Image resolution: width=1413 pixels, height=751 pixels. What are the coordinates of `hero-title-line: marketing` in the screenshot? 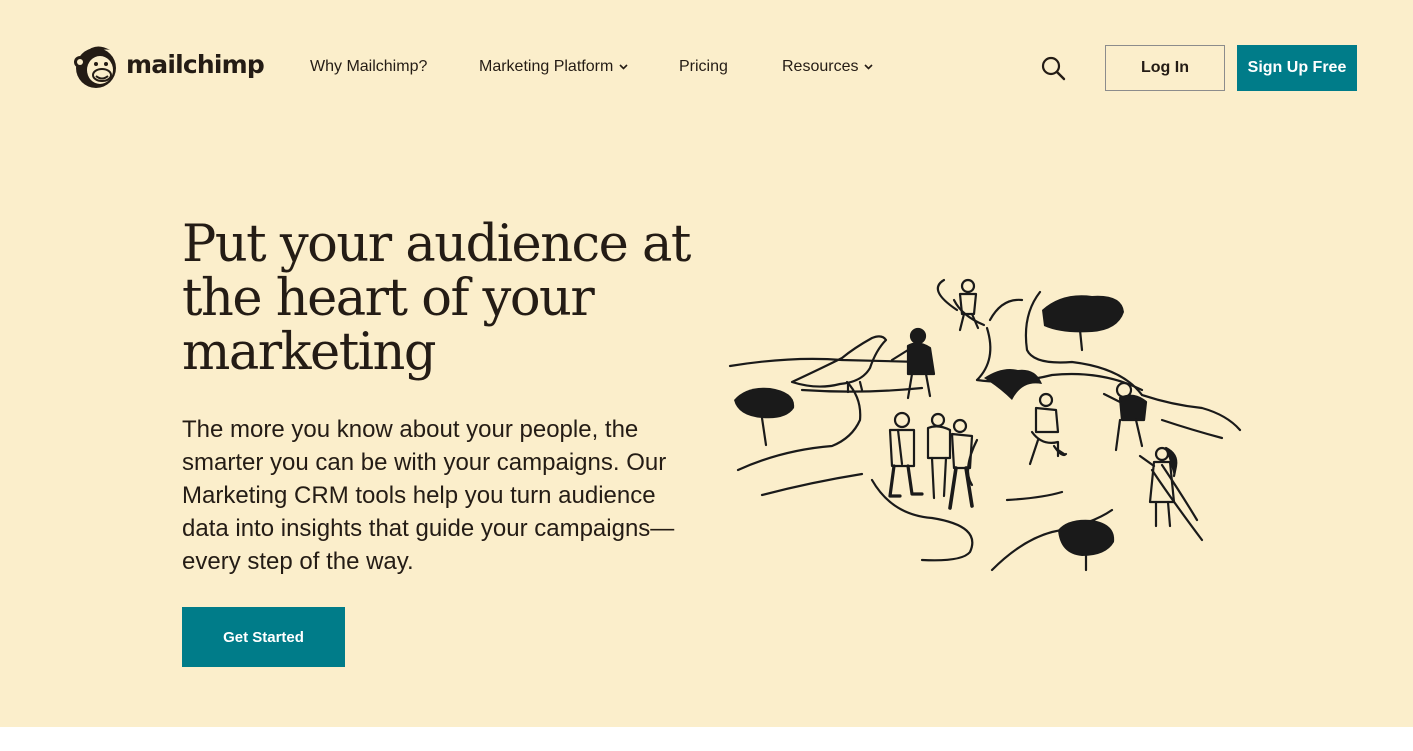 It's located at (309, 352).